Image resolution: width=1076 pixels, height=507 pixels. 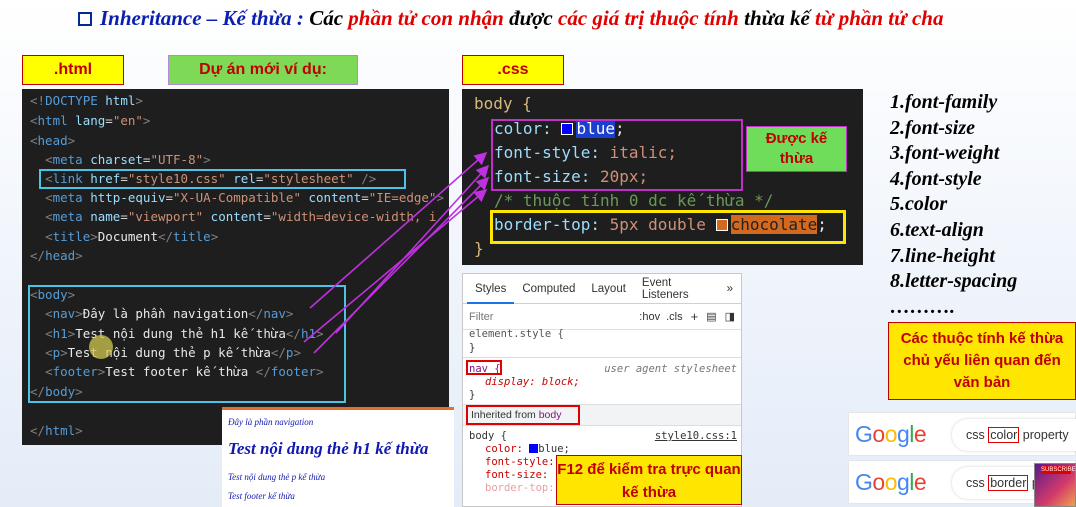 What do you see at coordinates (398, 230) in the screenshot?
I see `arrow-nav` at bounding box center [398, 230].